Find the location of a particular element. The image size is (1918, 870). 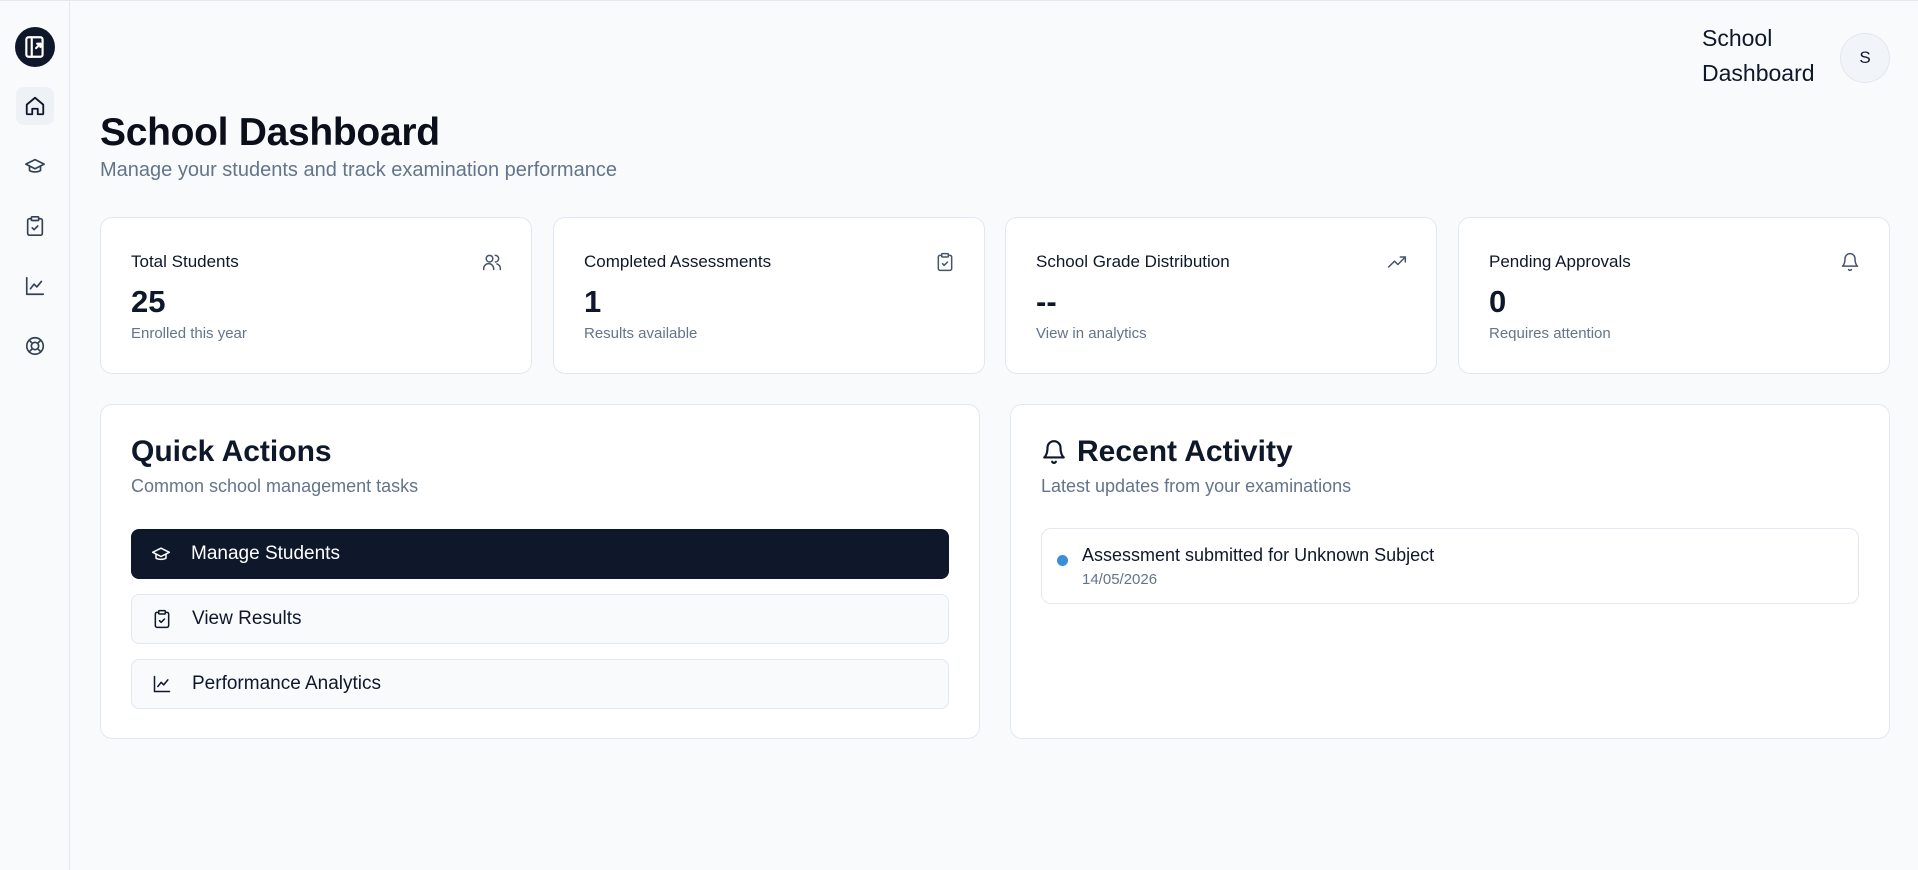

recent-activity-title: Recent Activity is located at coordinates (1167, 452).